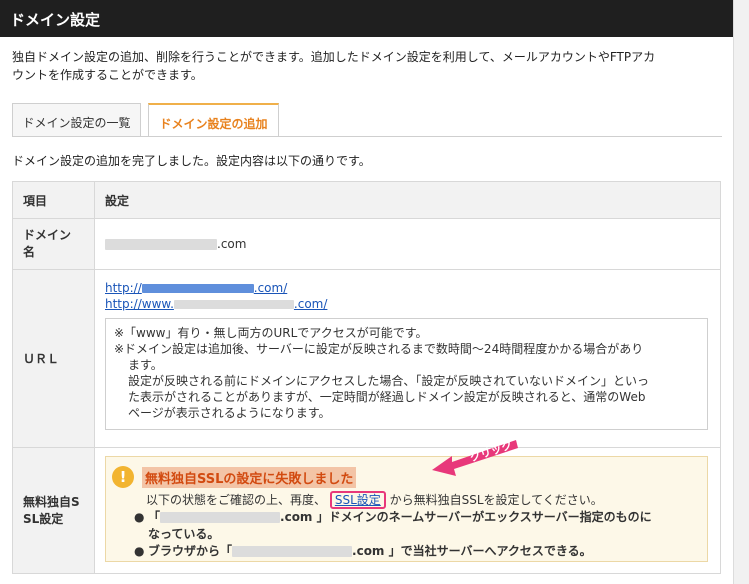 The width and height of the screenshot is (749, 584). I want to click on domain-label-line-1: ドメイン, so click(47, 235).